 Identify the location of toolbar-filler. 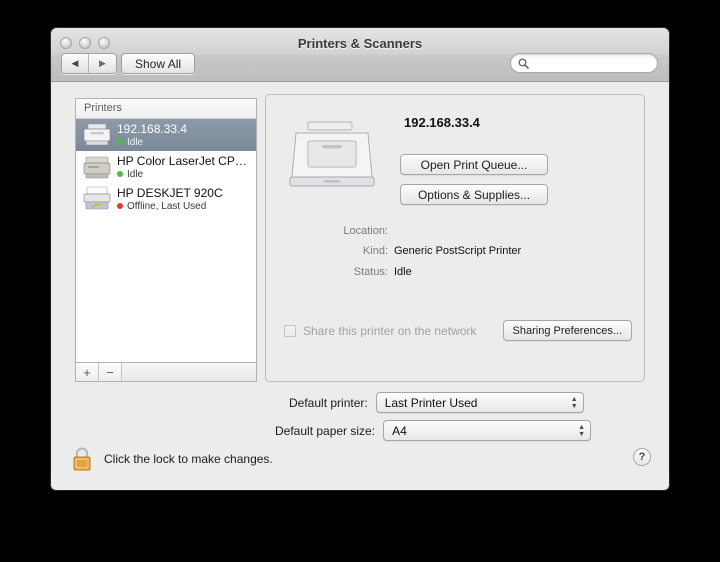
(189, 372).